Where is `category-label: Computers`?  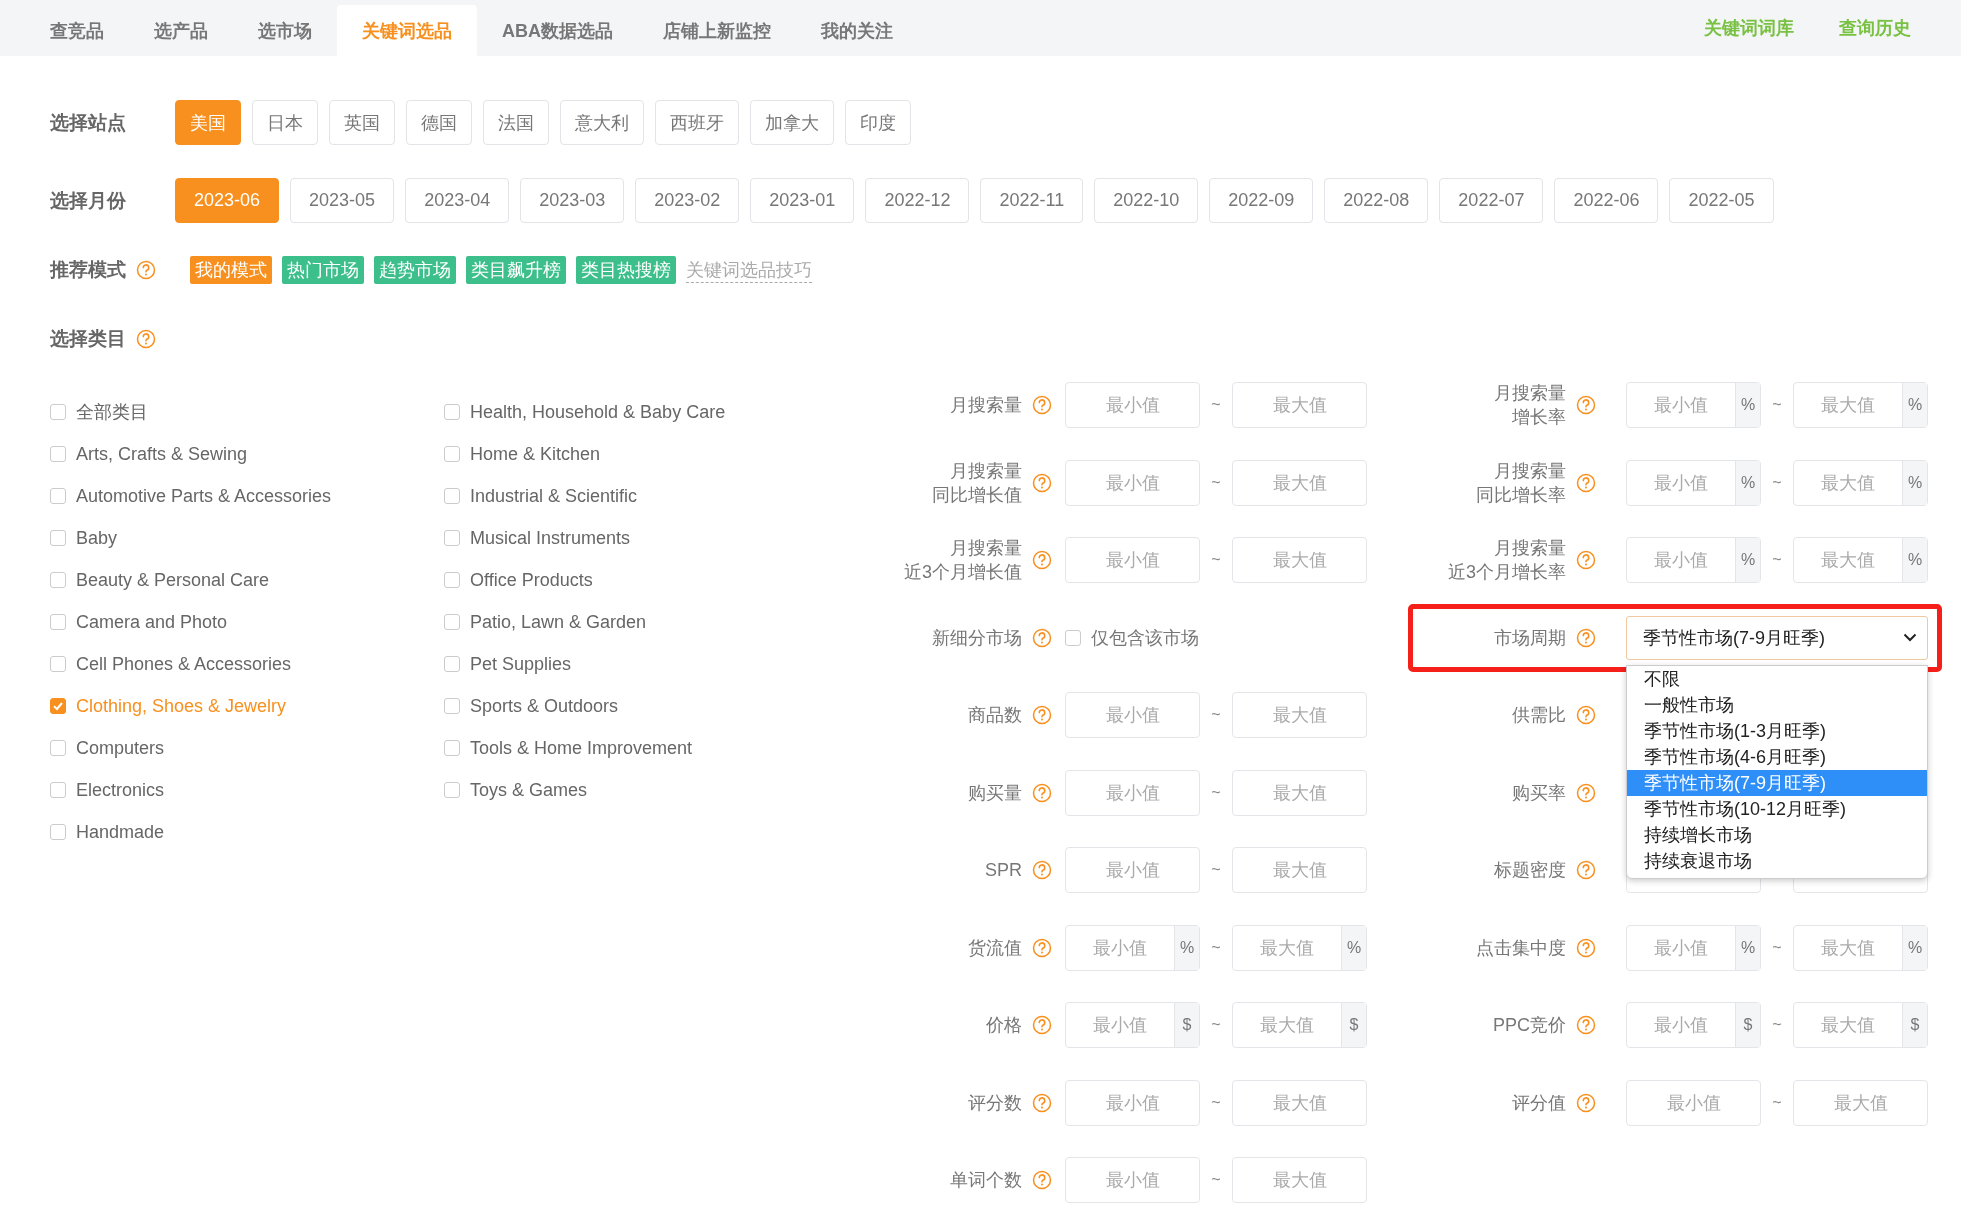
category-label: Computers is located at coordinates (120, 748).